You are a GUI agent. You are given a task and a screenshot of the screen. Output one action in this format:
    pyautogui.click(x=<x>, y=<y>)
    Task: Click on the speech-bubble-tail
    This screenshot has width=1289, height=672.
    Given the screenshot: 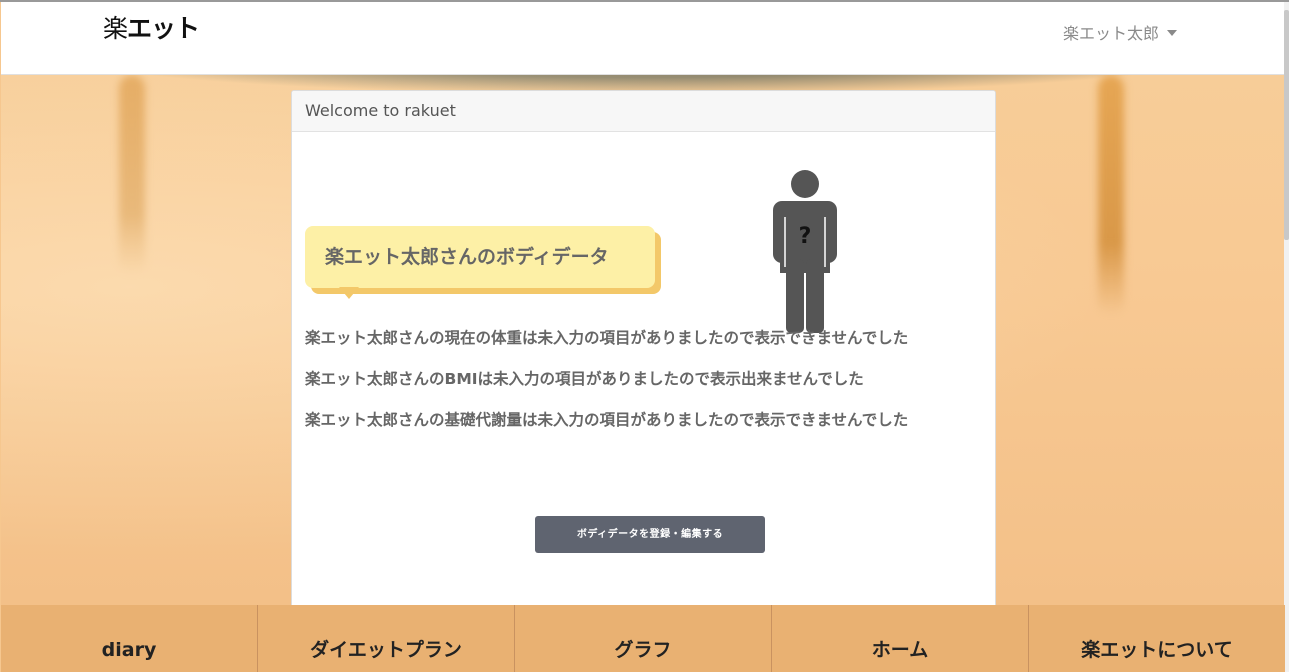 What is the action you would take?
    pyautogui.click(x=349, y=293)
    